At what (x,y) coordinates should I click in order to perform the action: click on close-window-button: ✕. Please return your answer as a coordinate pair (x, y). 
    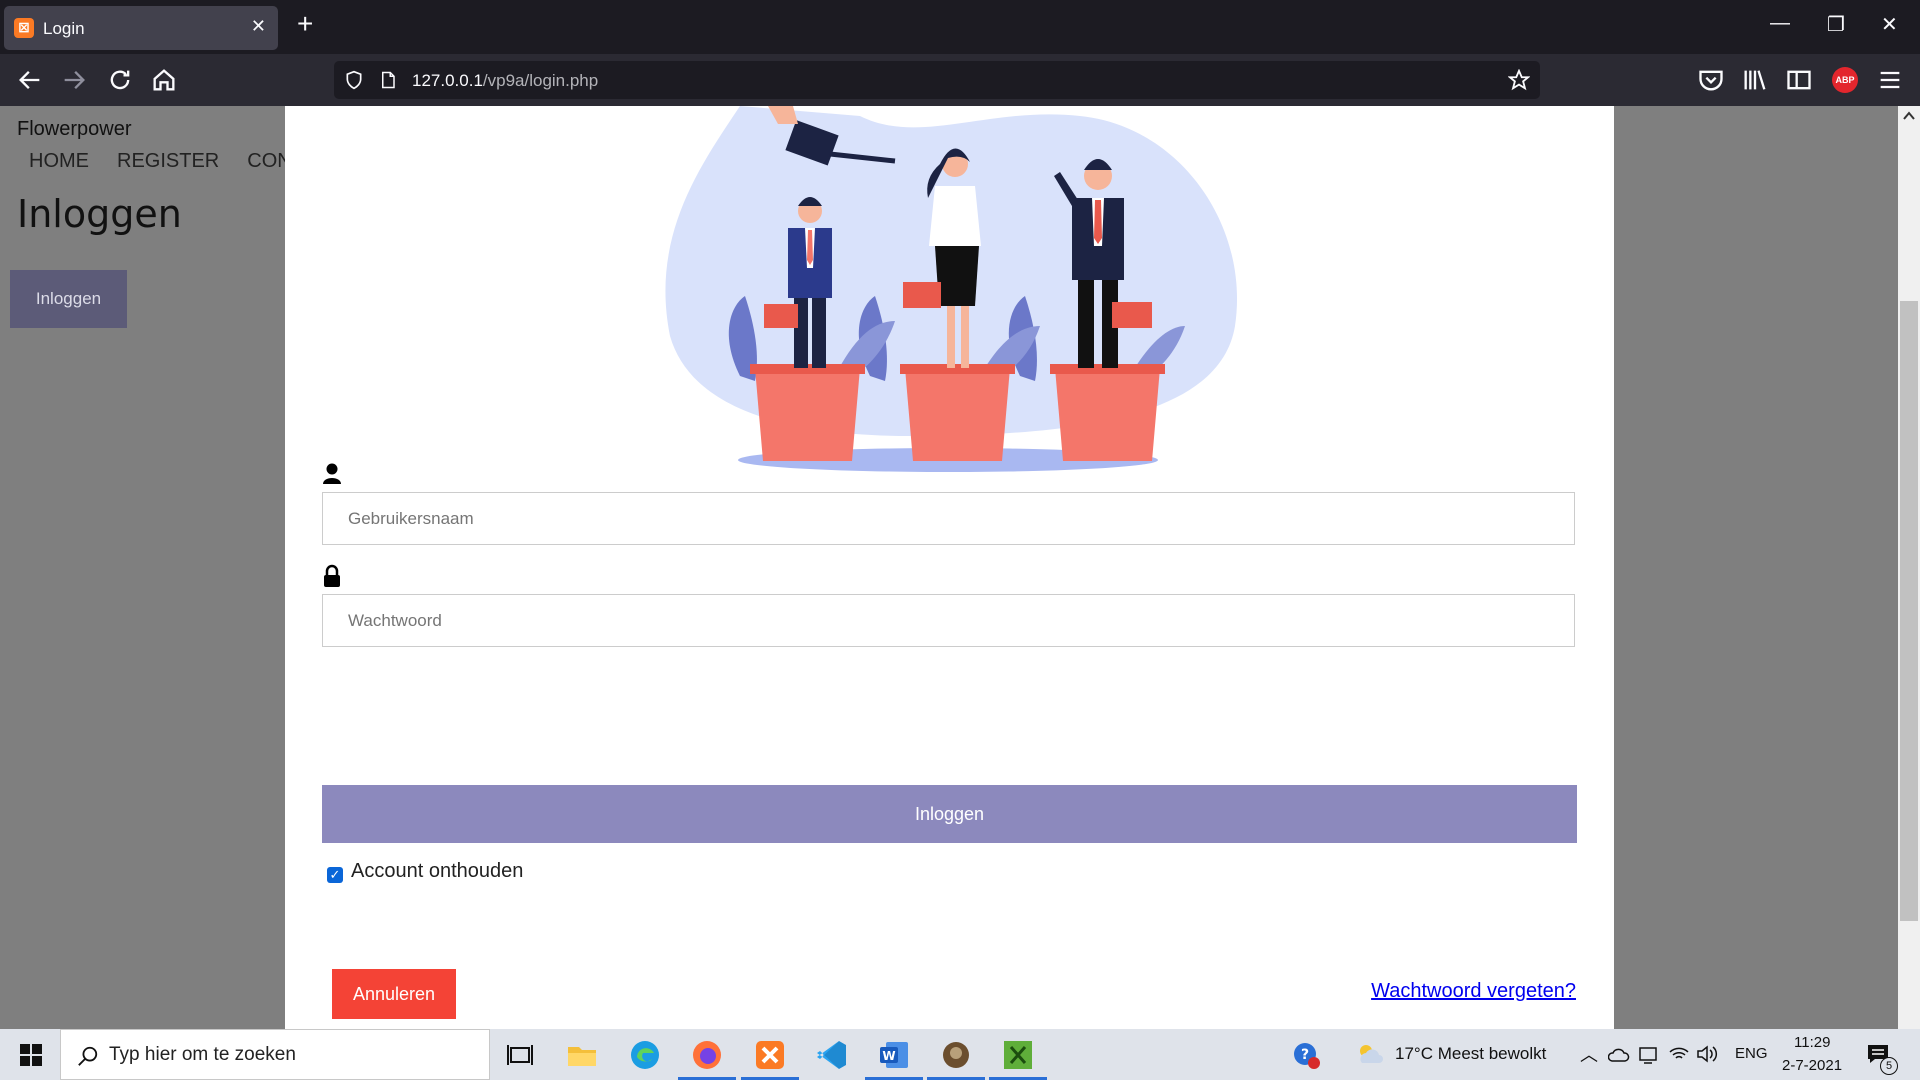
    Looking at the image, I should click on (1889, 24).